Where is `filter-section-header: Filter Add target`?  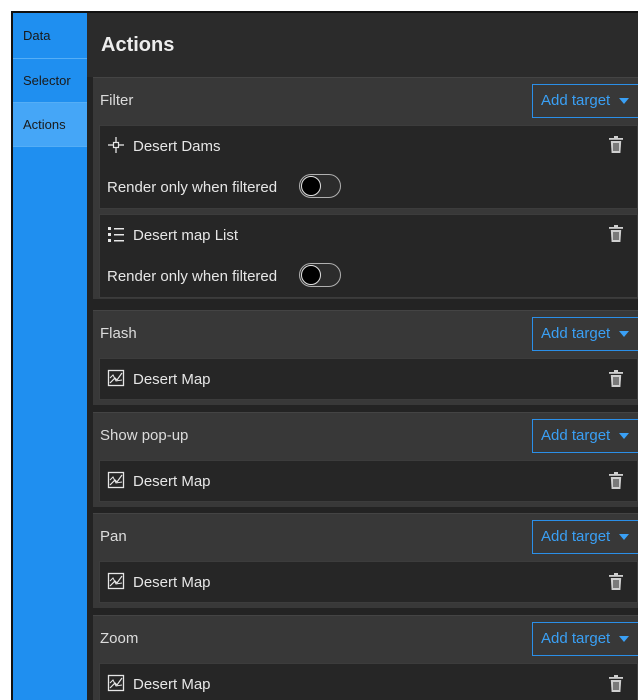
filter-section-header: Filter Add target is located at coordinates (365, 102).